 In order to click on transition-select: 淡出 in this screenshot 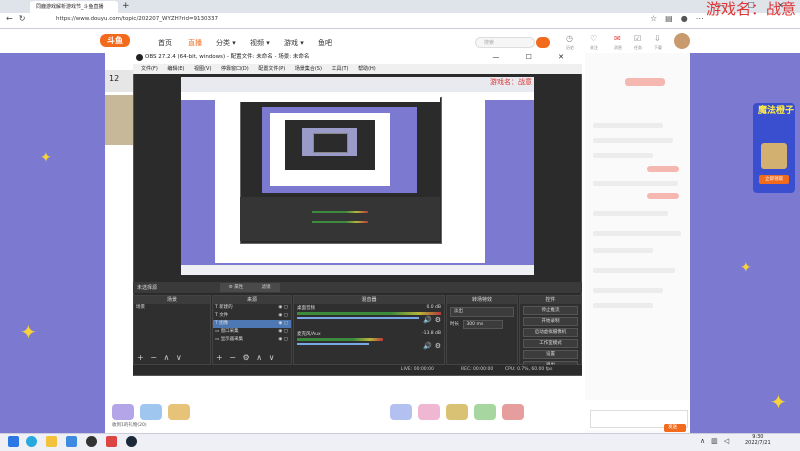, I will do `click(482, 312)`.